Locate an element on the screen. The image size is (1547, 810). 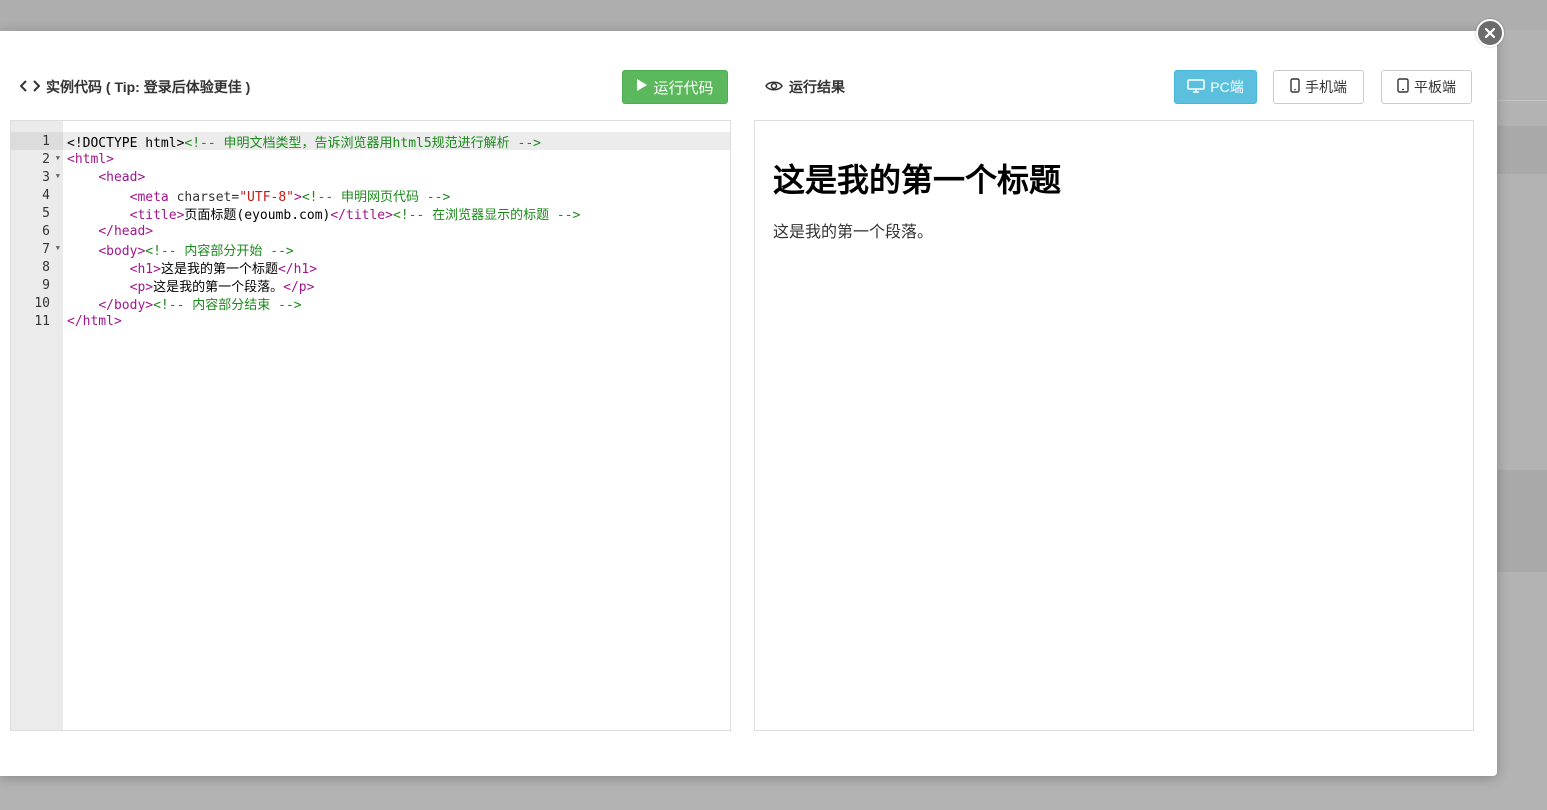
code-text: <h1>这是我的第一个标题</h1> is located at coordinates (190, 267).